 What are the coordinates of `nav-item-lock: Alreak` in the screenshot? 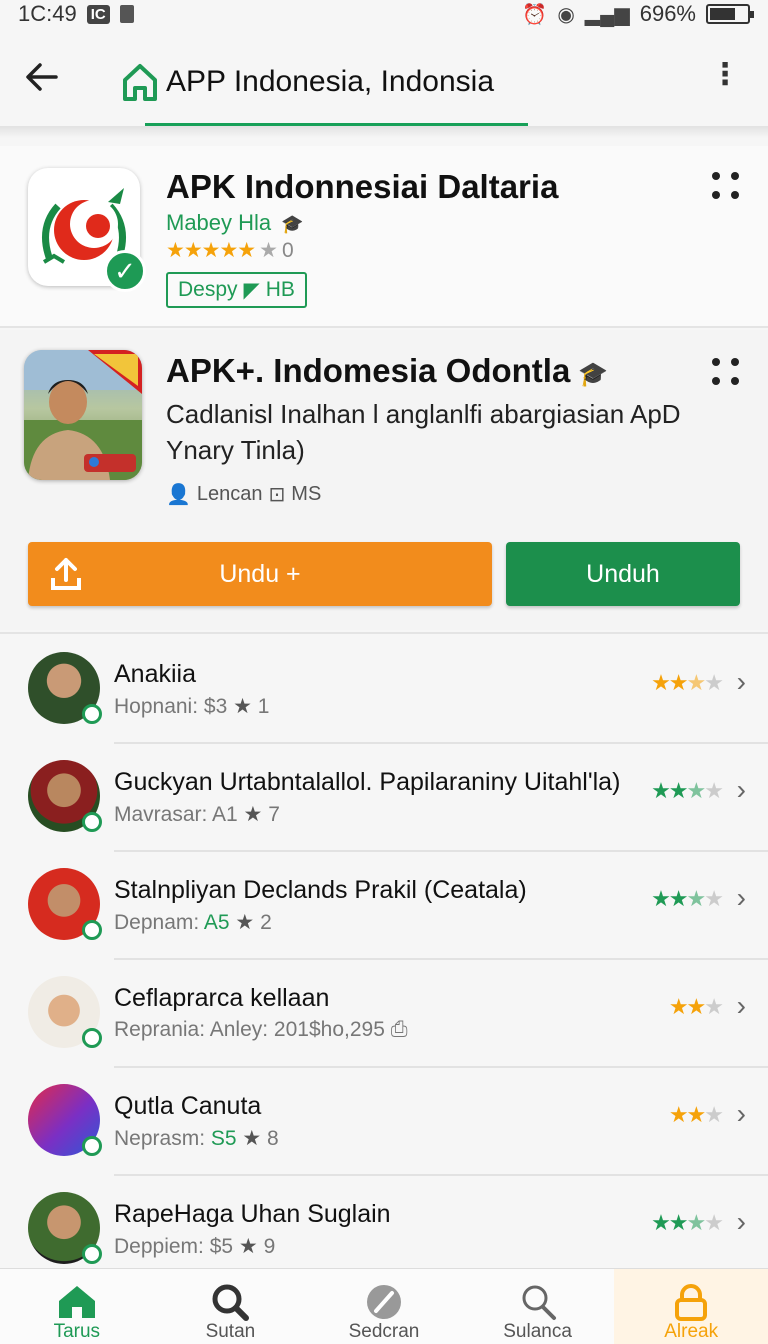 It's located at (691, 1306).